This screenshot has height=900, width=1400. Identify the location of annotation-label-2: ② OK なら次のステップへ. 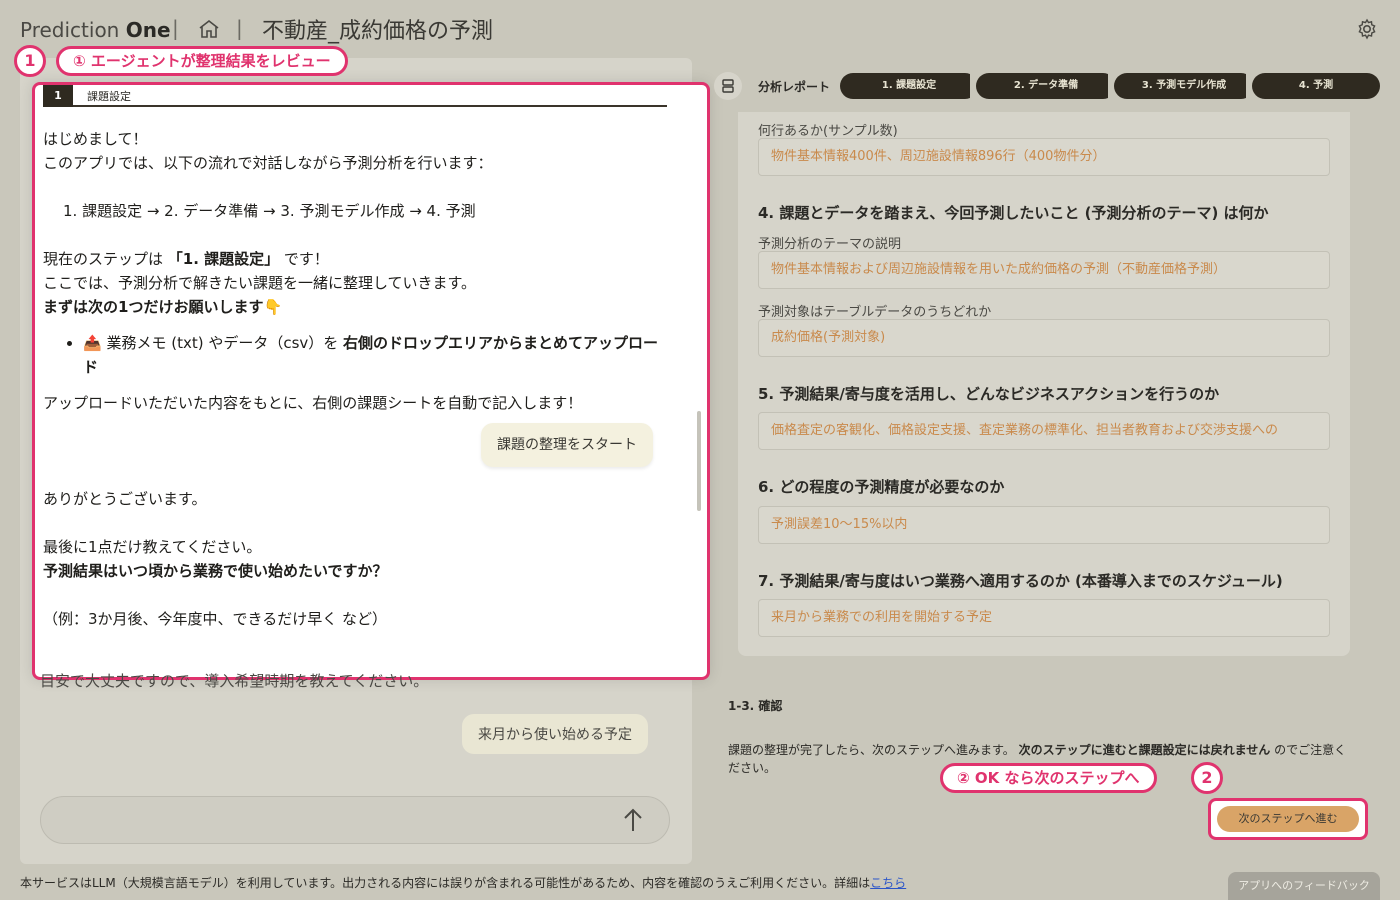
(1048, 778).